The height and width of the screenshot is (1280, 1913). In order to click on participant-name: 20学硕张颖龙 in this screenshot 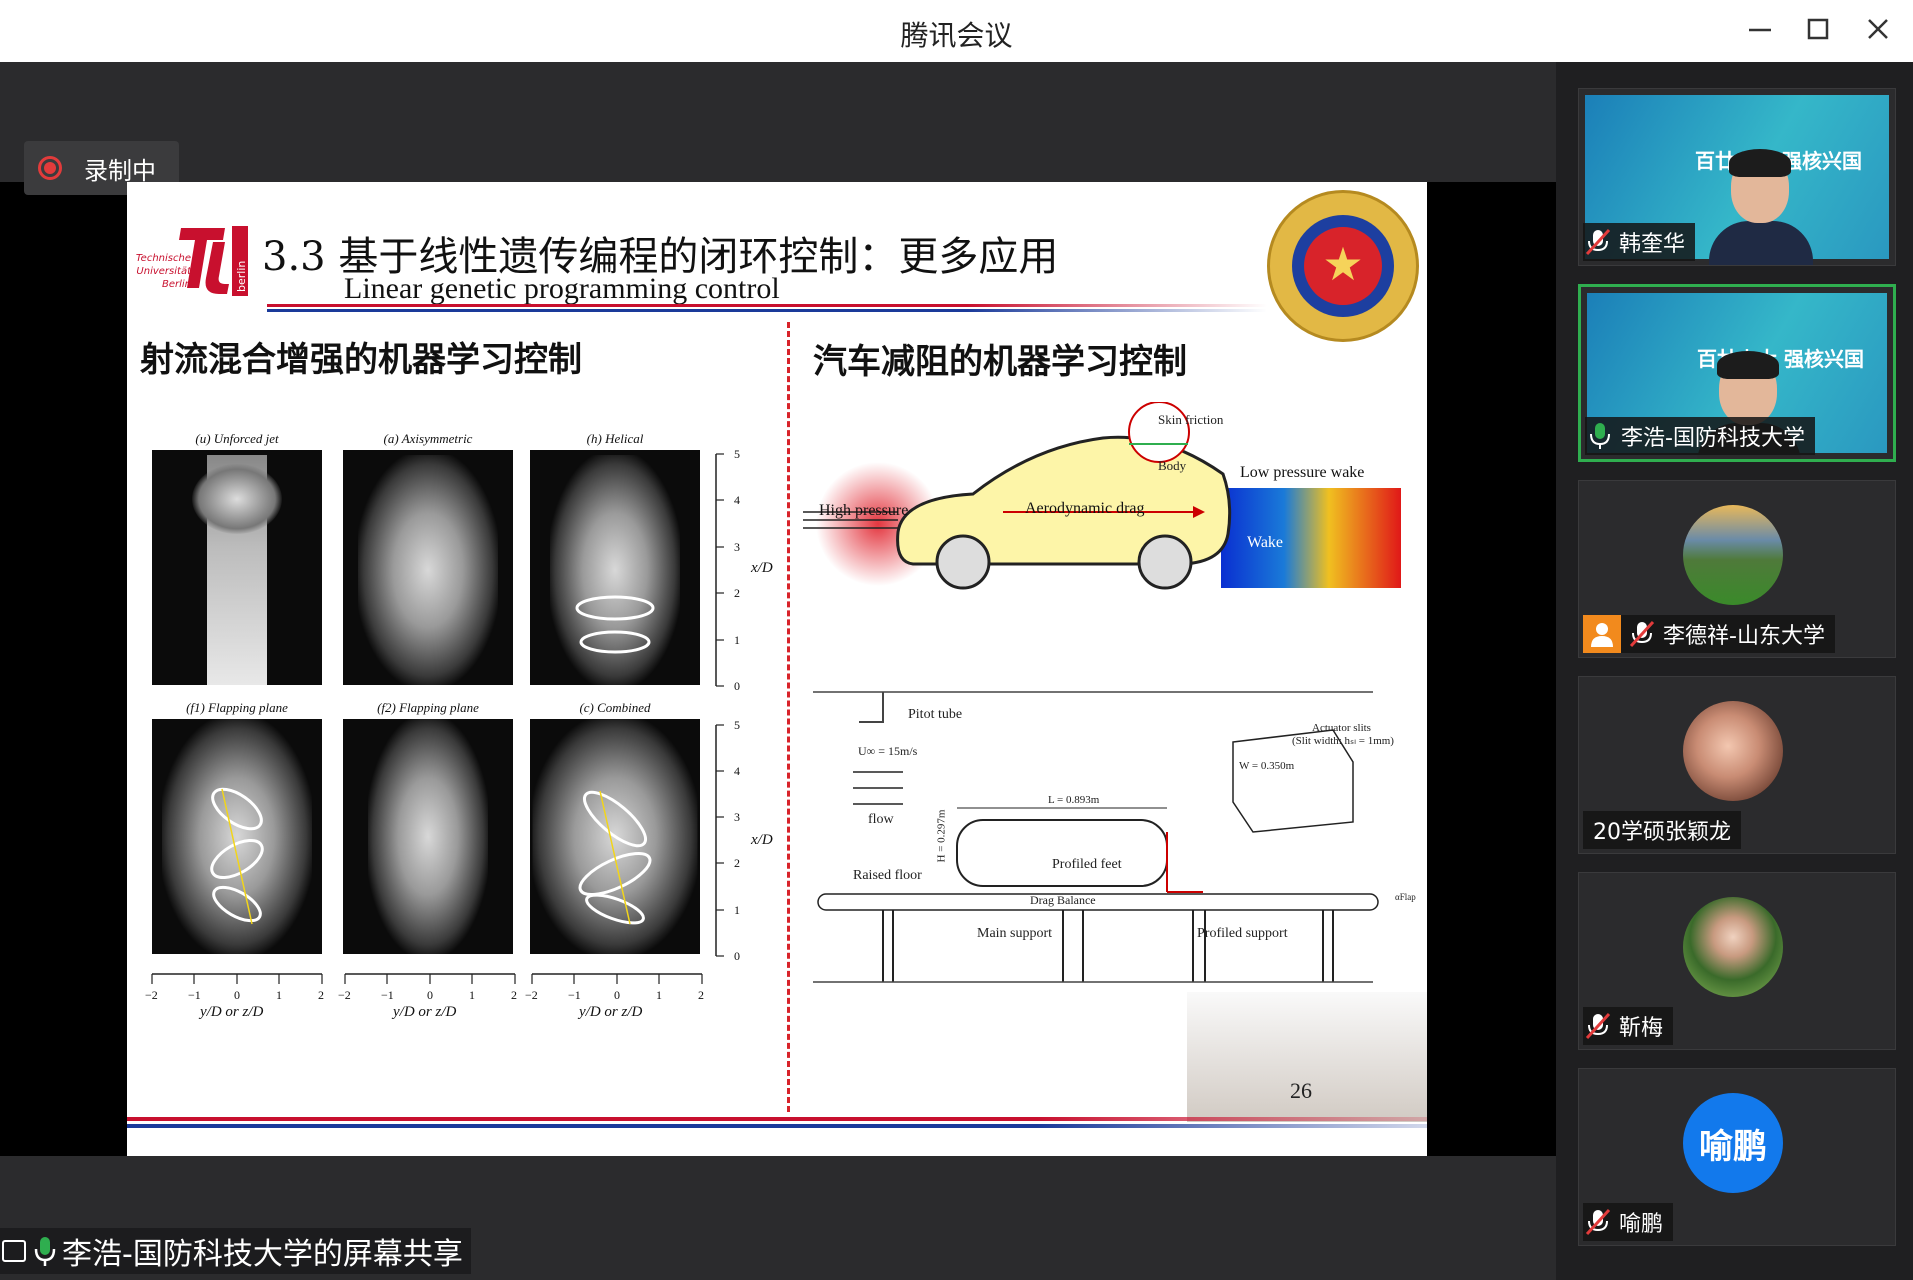, I will do `click(1662, 832)`.